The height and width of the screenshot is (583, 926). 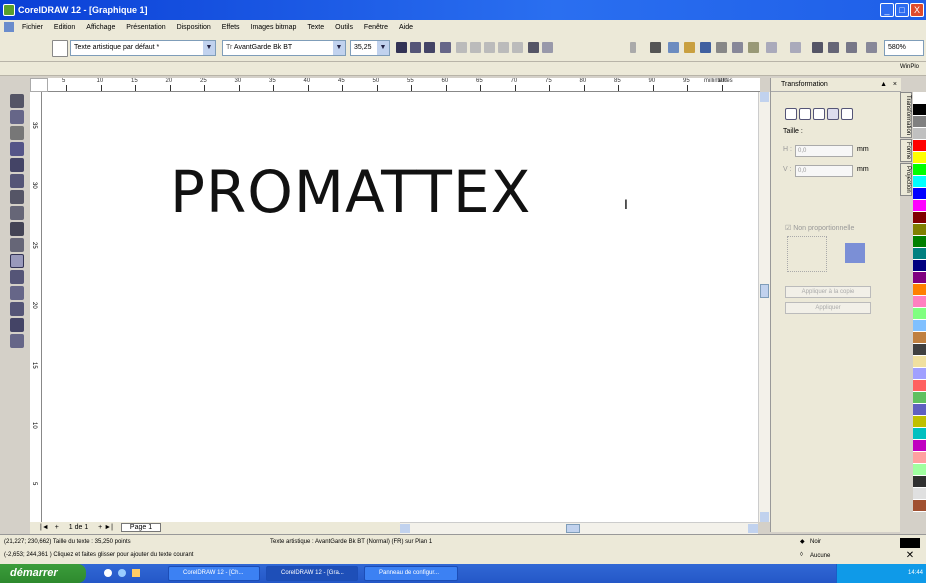 I want to click on paste-icon, so click(x=753, y=47).